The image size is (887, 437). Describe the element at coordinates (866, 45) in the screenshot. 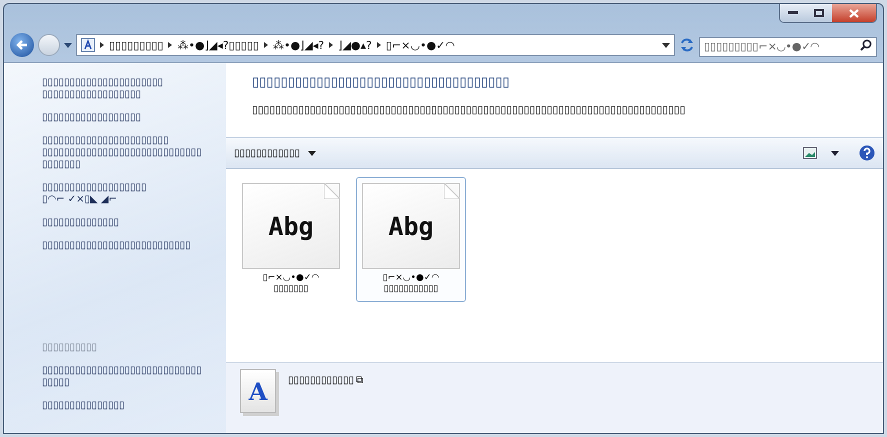

I see `search-icon` at that location.